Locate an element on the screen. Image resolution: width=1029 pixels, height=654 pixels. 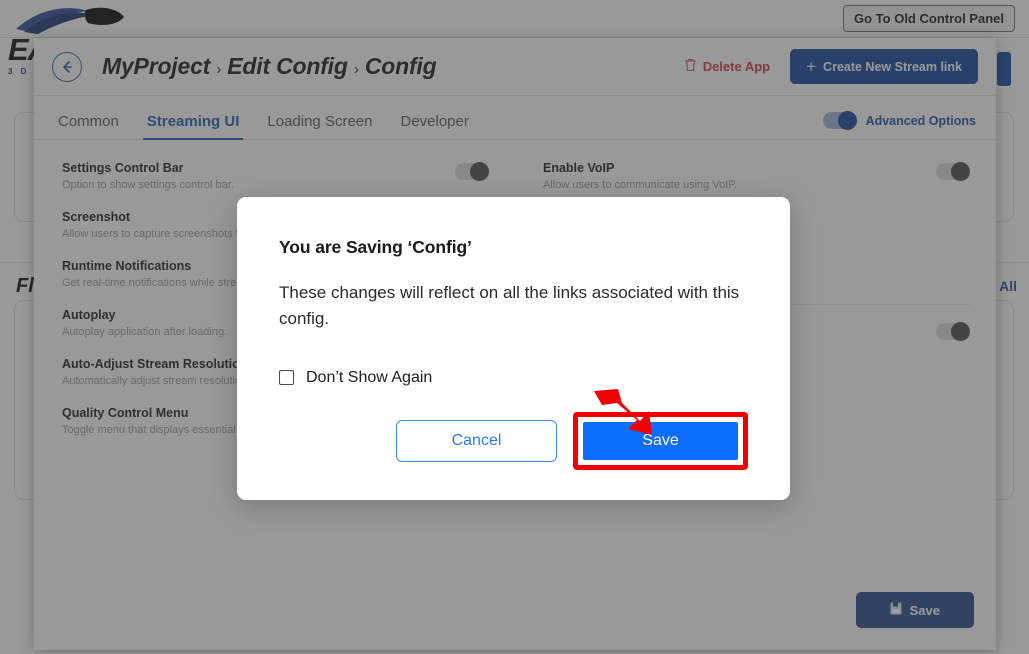
panel-save-button: Save is located at coordinates (914, 610).